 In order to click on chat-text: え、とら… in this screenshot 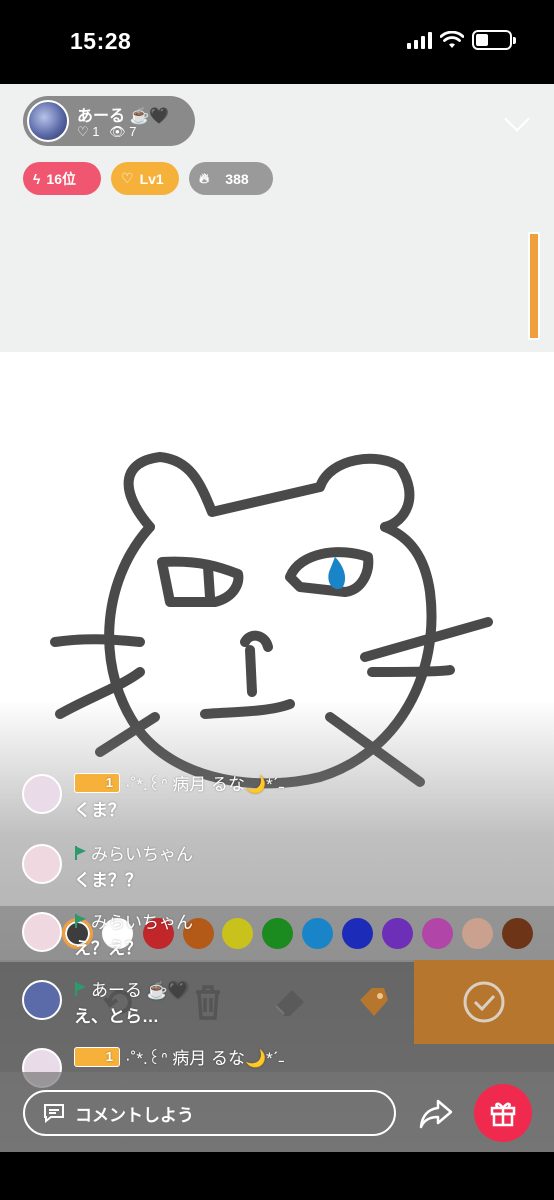, I will do `click(116, 1016)`.